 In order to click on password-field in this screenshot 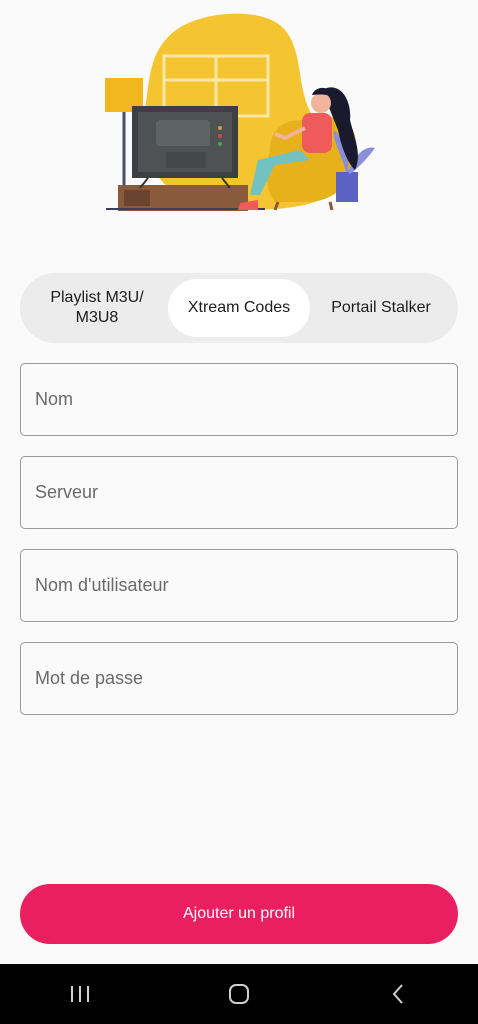, I will do `click(239, 678)`.